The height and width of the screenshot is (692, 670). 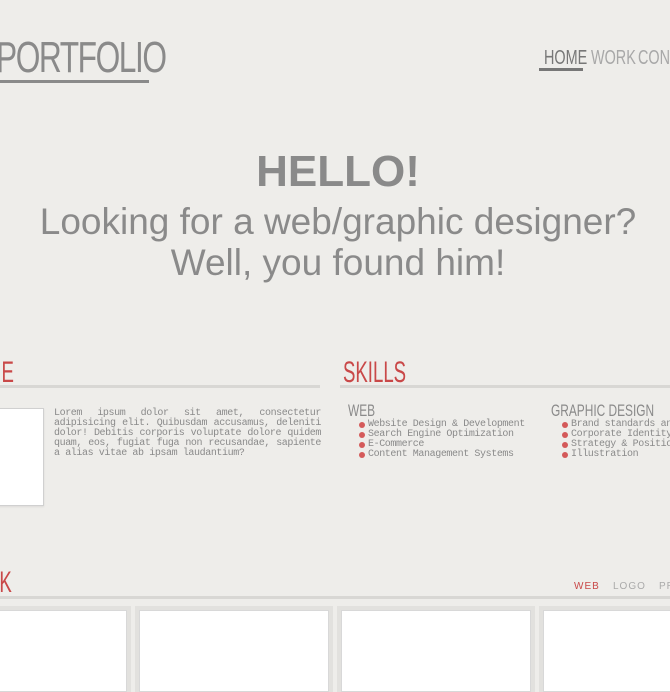 What do you see at coordinates (439, 455) in the screenshot?
I see `list-item: Content Management Systems` at bounding box center [439, 455].